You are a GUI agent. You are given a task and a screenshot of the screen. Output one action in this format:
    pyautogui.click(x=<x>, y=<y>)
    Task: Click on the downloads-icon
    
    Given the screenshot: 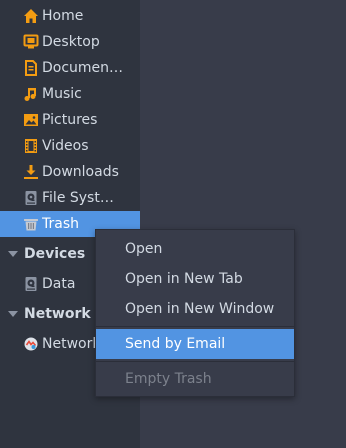 What is the action you would take?
    pyautogui.click(x=31, y=172)
    